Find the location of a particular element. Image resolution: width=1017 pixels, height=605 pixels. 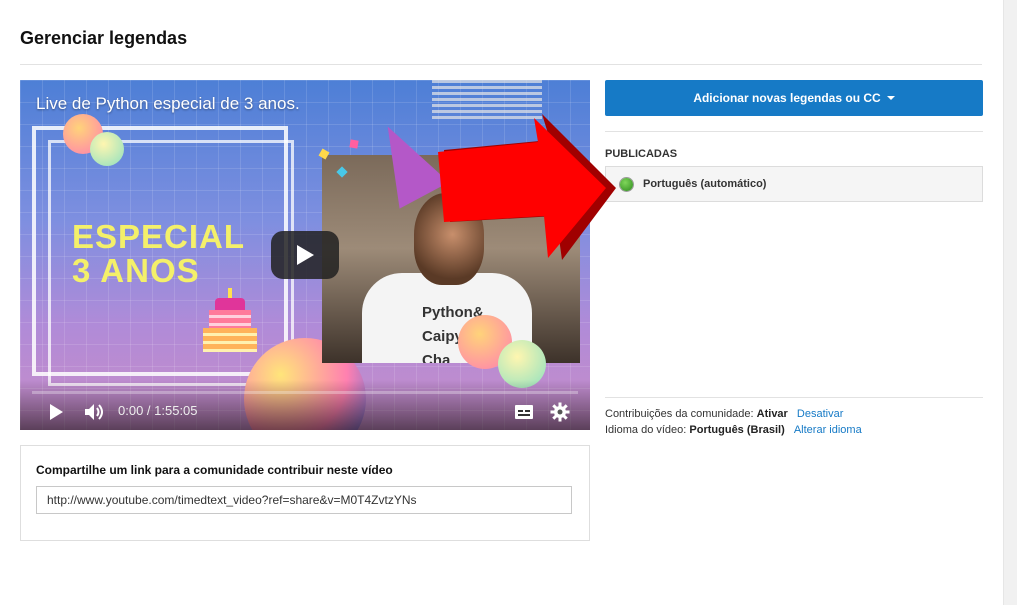

add-subtitles-button: Adicionar novas legendas ou CC is located at coordinates (794, 98).